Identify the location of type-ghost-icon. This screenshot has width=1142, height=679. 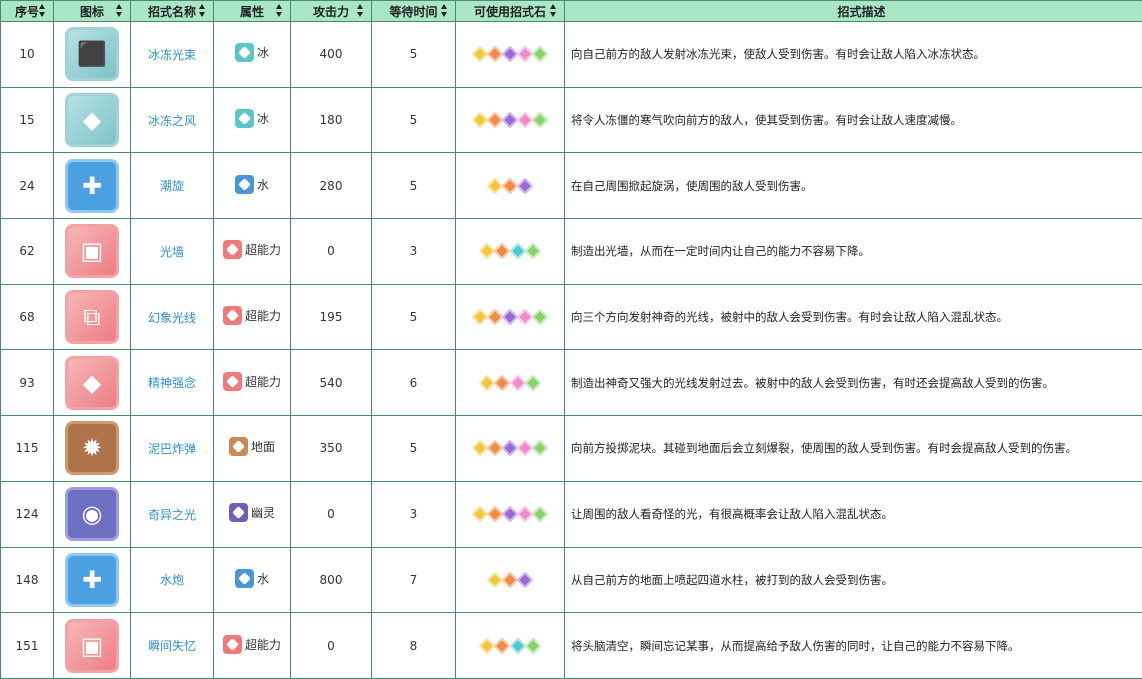
(238, 512).